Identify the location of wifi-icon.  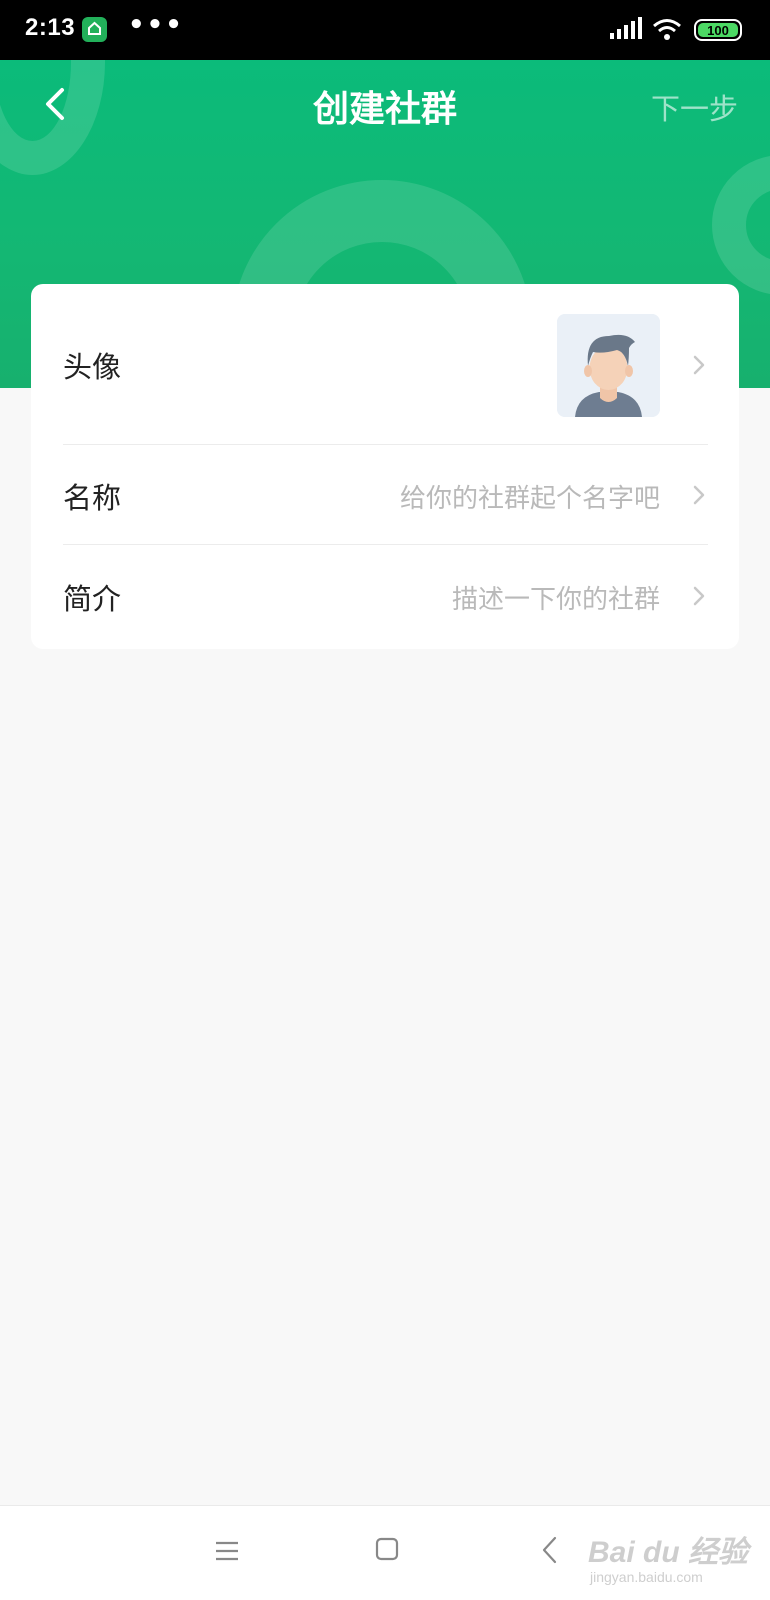
(667, 30).